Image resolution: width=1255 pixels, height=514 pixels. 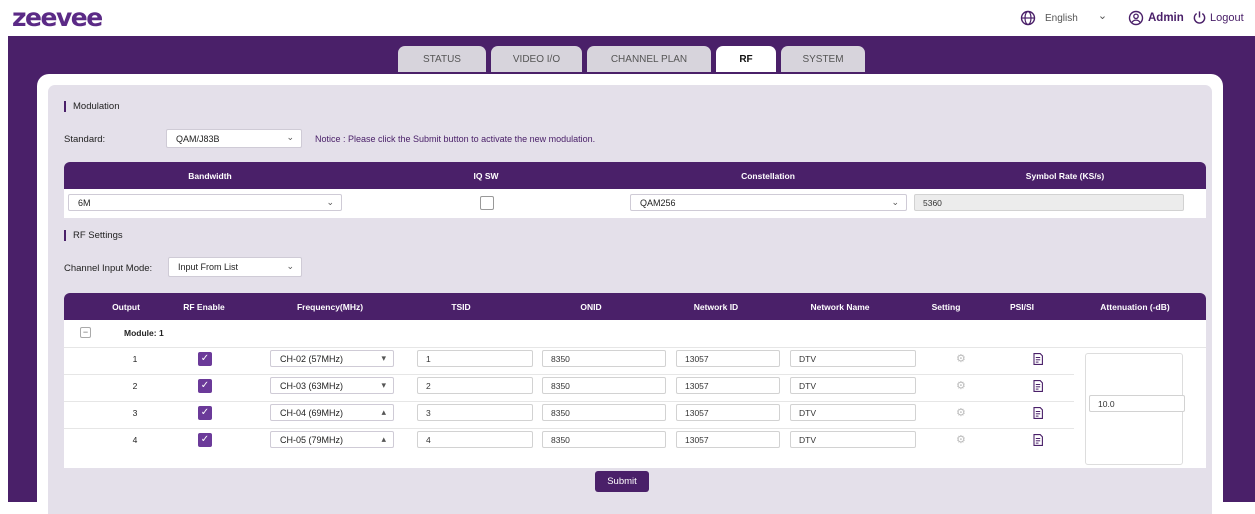 I want to click on globe-icon, so click(x=1028, y=18).